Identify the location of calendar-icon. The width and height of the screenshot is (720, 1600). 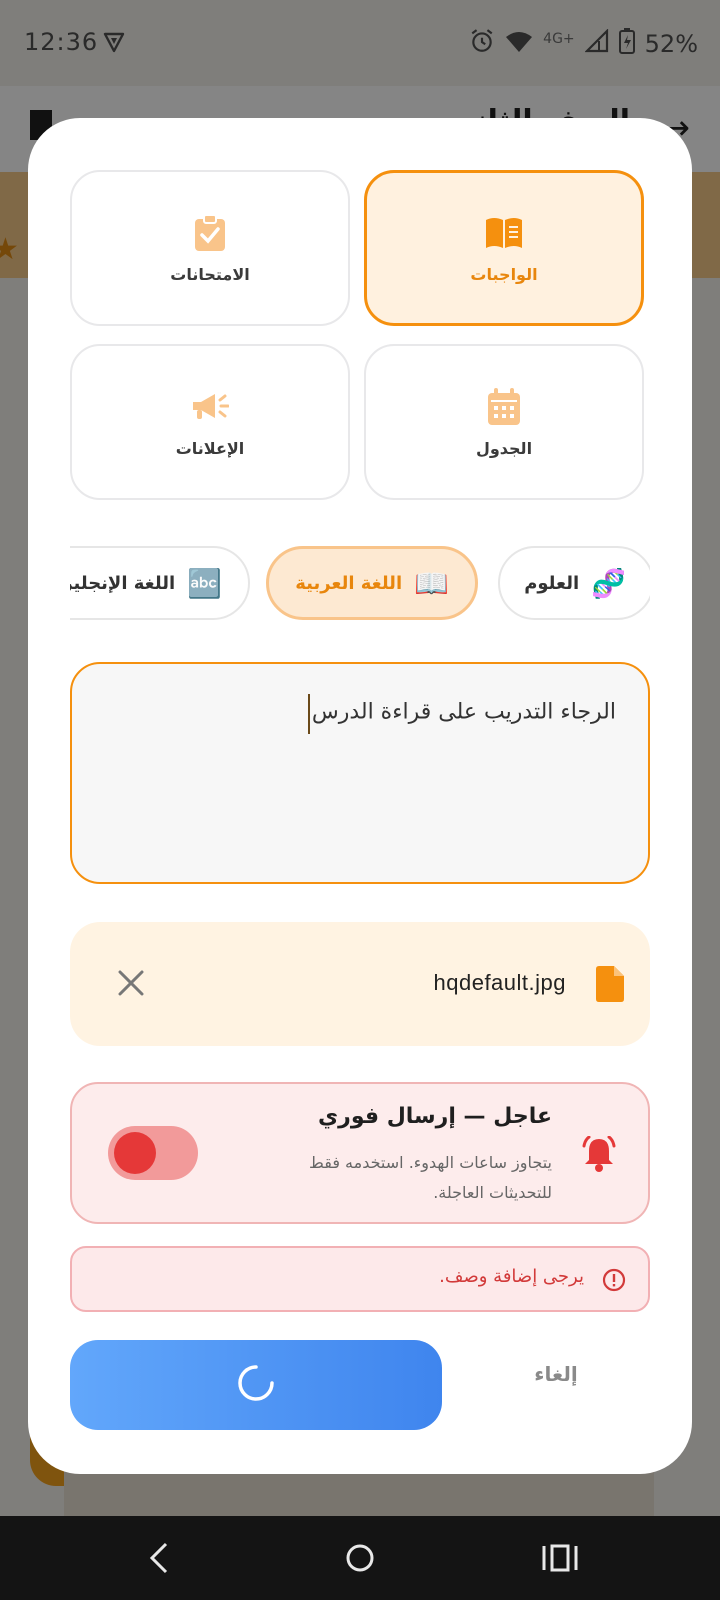
(504, 407).